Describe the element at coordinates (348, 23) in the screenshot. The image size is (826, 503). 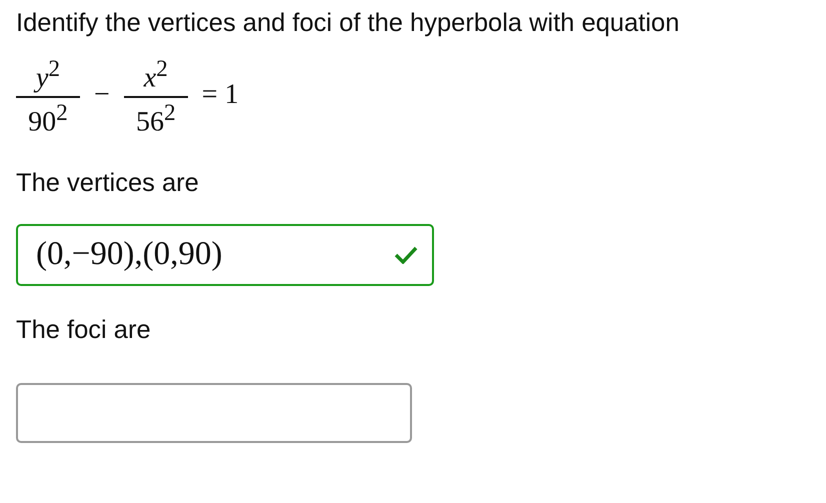
I see `question-text: Identify the vertices and foci of the hyperbola with equation` at that location.